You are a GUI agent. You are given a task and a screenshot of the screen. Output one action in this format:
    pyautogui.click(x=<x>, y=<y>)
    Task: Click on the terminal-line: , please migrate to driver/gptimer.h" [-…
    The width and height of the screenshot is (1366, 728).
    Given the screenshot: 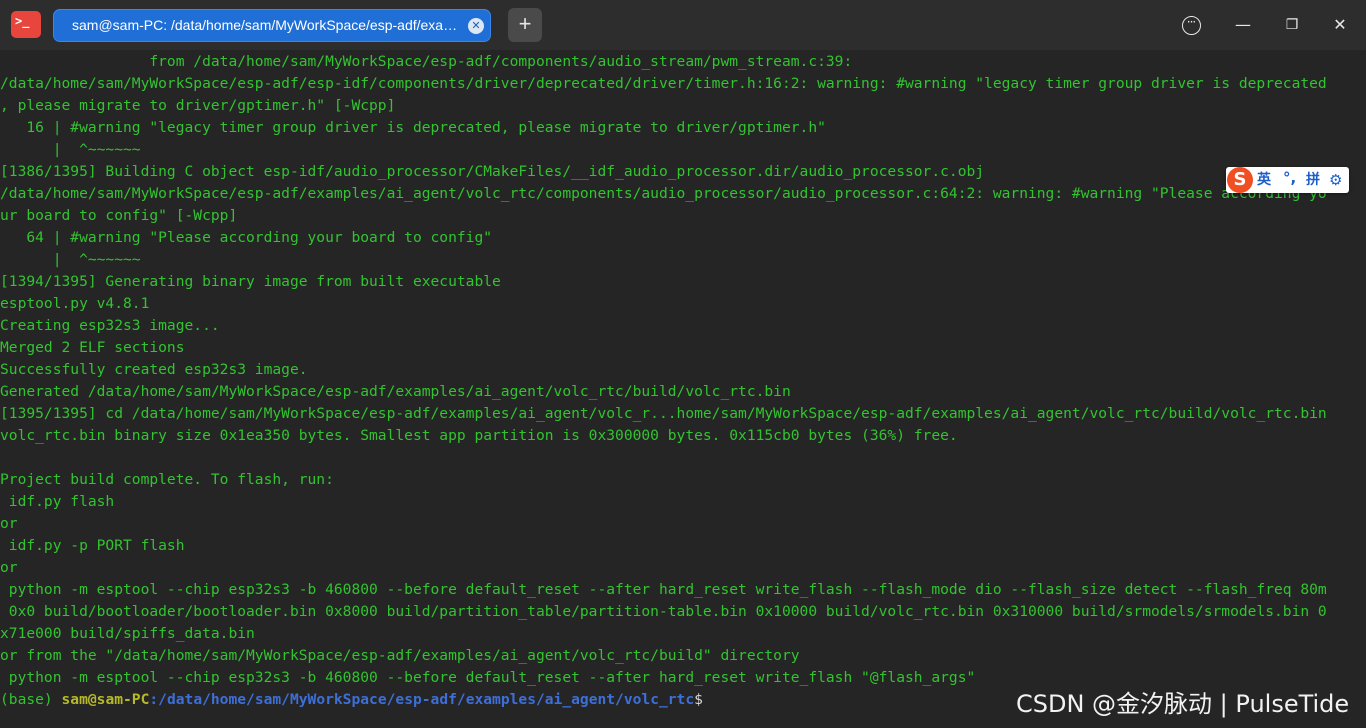 What is the action you would take?
    pyautogui.click(x=198, y=105)
    